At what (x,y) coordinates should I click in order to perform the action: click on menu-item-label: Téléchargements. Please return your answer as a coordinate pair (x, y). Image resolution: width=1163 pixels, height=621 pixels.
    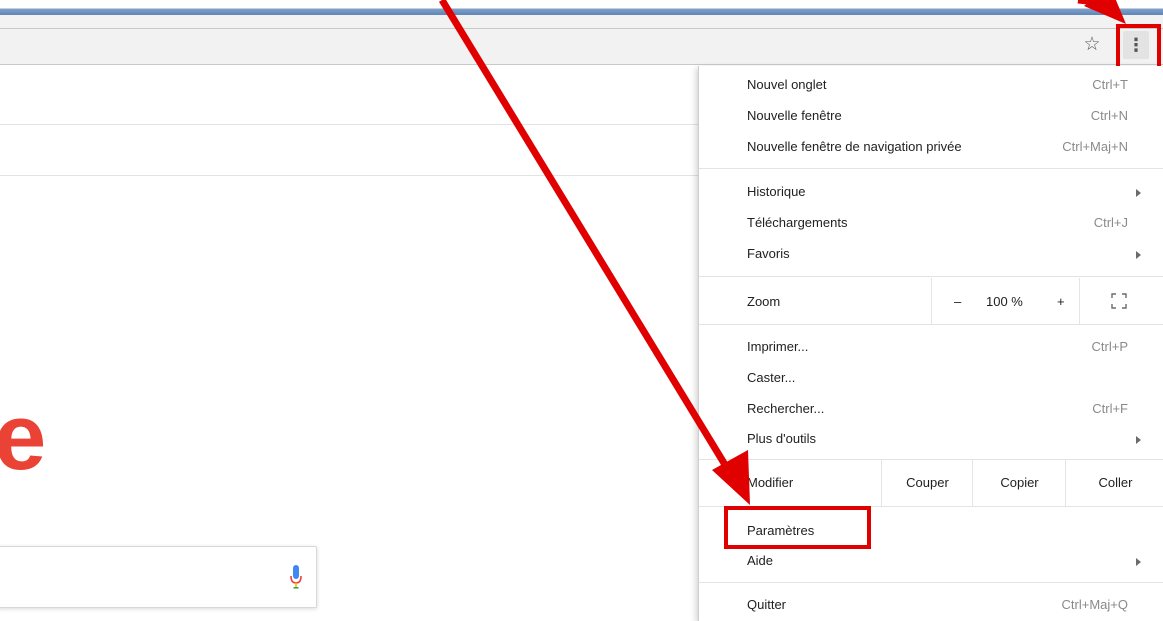
    Looking at the image, I should click on (797, 222).